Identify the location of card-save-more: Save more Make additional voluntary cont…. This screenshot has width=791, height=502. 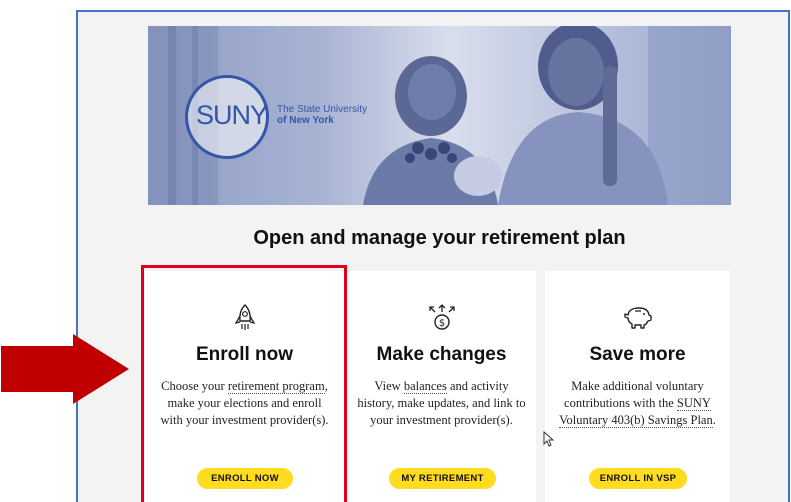
(637, 386).